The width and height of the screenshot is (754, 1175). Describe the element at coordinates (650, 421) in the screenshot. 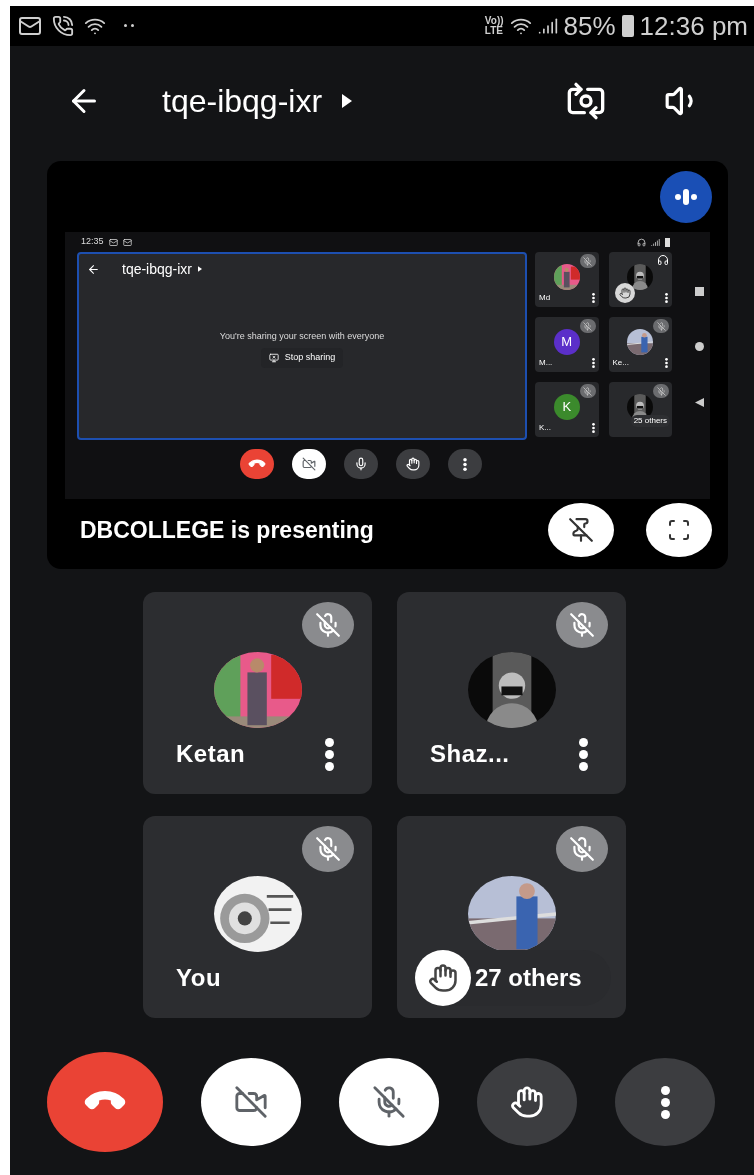

I see `others-count: 25 others` at that location.